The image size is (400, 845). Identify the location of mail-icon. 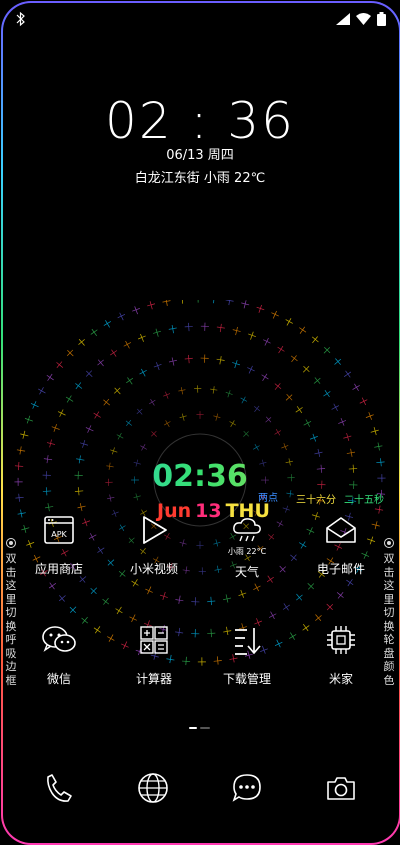
(341, 530).